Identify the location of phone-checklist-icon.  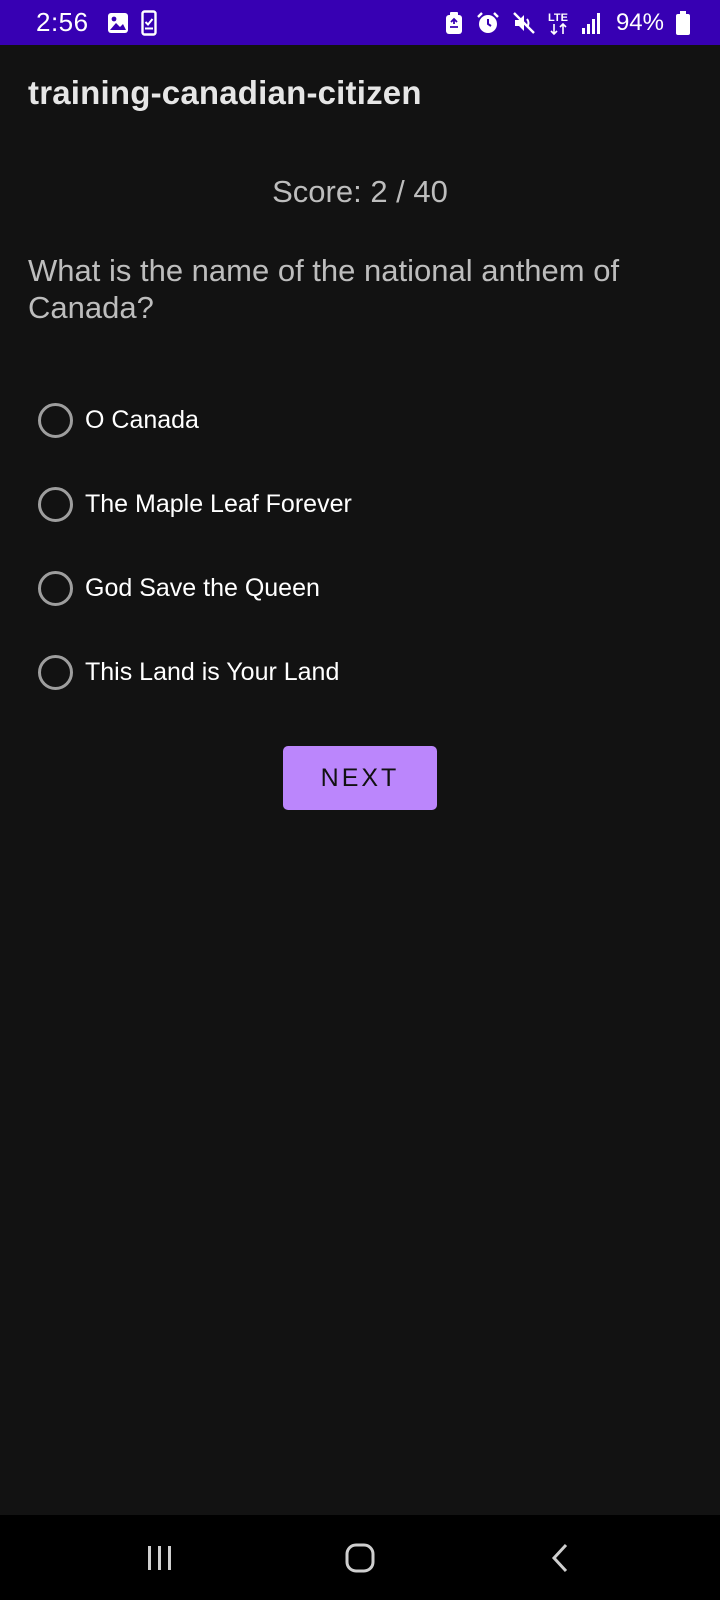
(148, 22).